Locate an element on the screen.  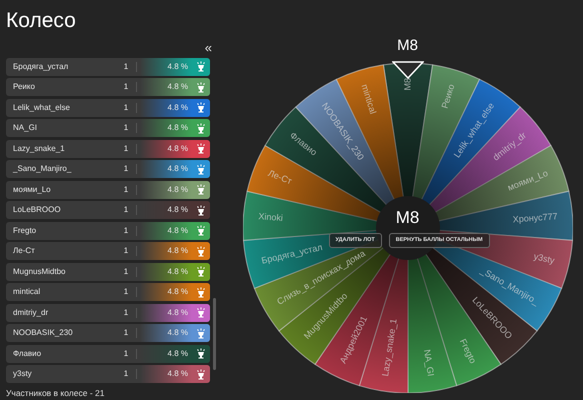
participant-name: MugnusMidtbo is located at coordinates (39, 272).